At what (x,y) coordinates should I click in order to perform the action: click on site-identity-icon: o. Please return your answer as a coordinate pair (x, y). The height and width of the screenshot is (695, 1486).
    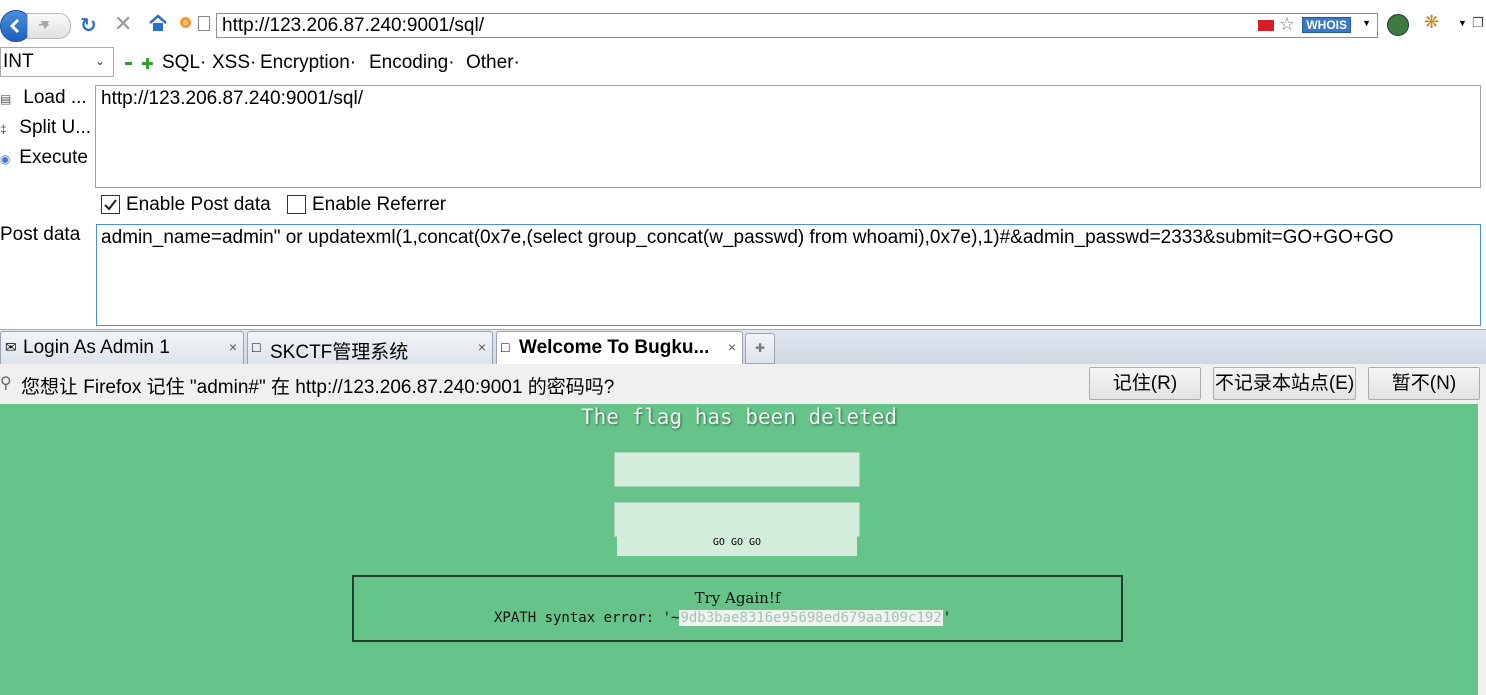
    Looking at the image, I should click on (185, 22).